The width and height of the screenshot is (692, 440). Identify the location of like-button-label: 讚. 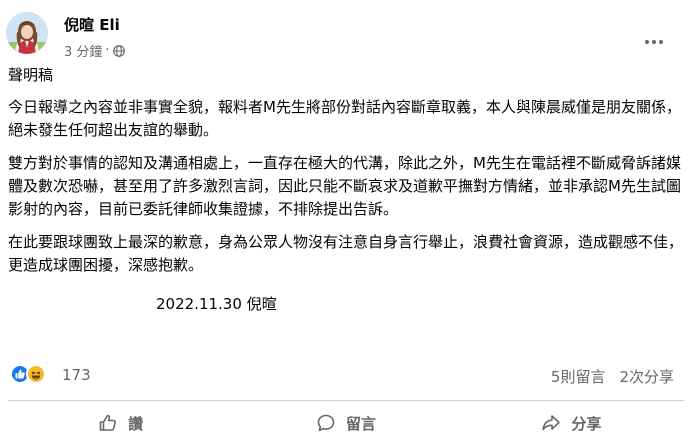
(136, 423).